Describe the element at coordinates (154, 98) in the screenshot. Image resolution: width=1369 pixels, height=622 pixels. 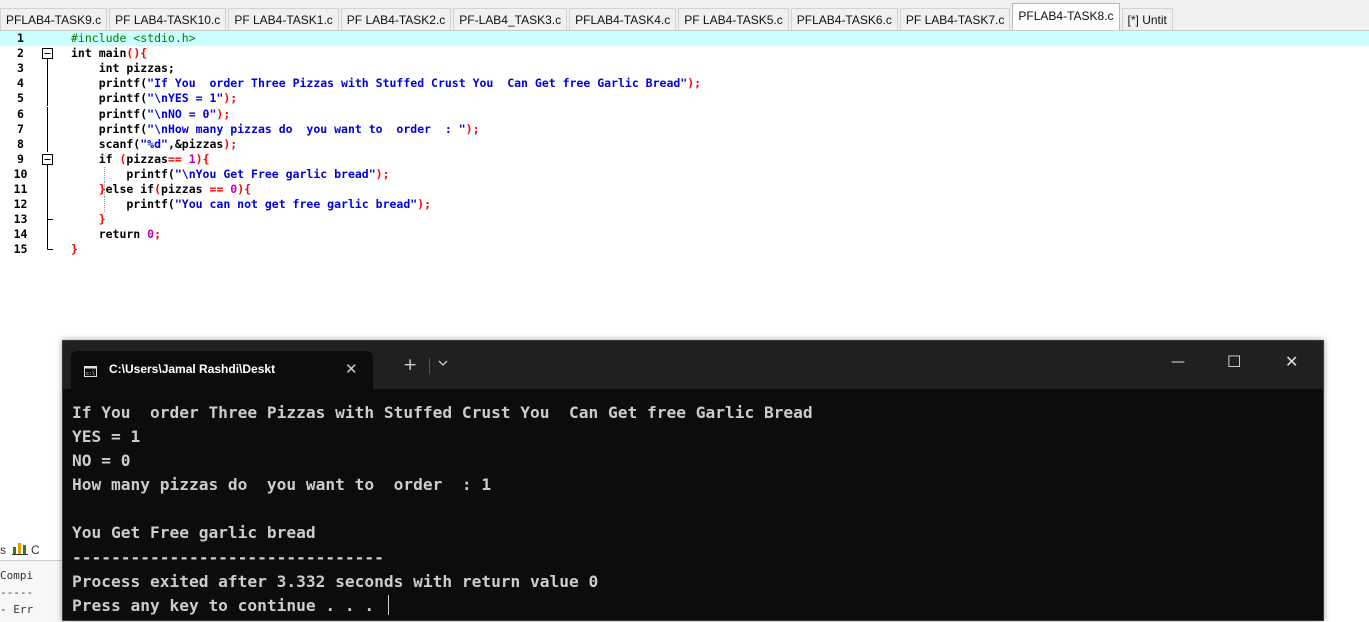
I see `code-text: printf("\nYES = 1");` at that location.